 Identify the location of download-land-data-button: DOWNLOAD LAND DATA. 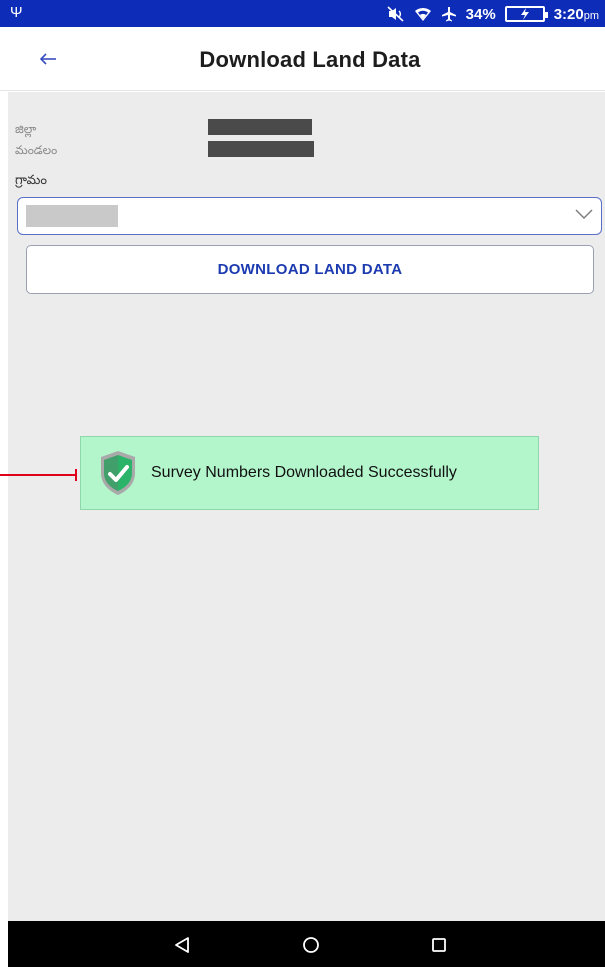
(310, 269).